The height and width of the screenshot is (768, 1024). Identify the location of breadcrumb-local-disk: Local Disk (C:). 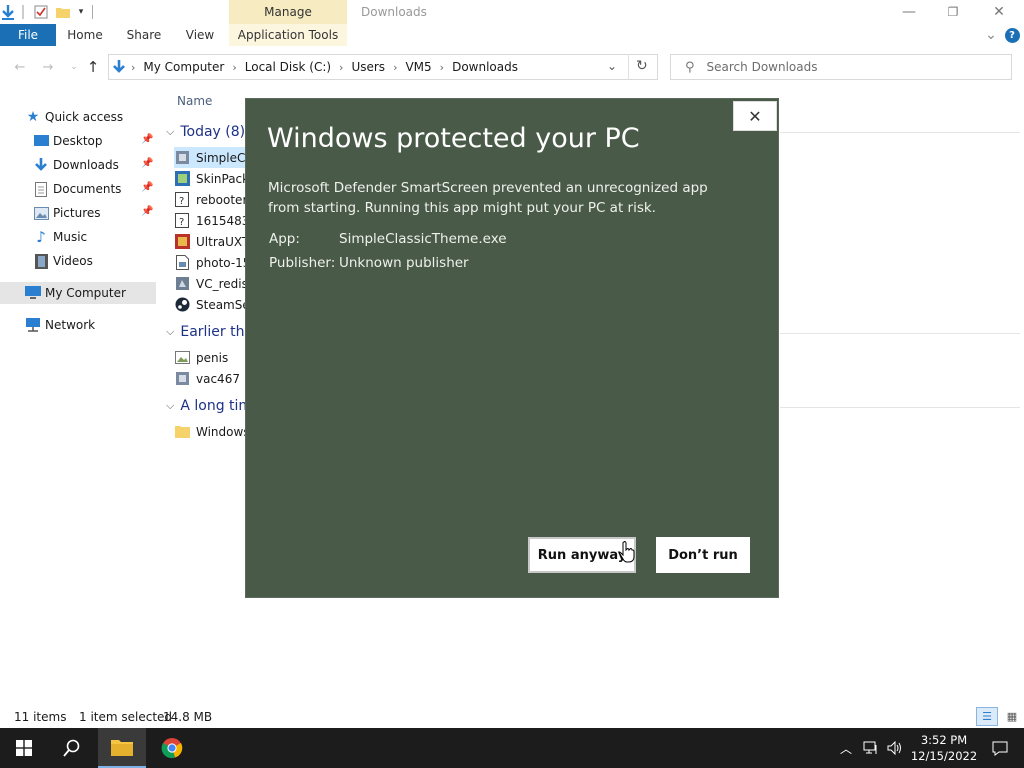
(288, 67).